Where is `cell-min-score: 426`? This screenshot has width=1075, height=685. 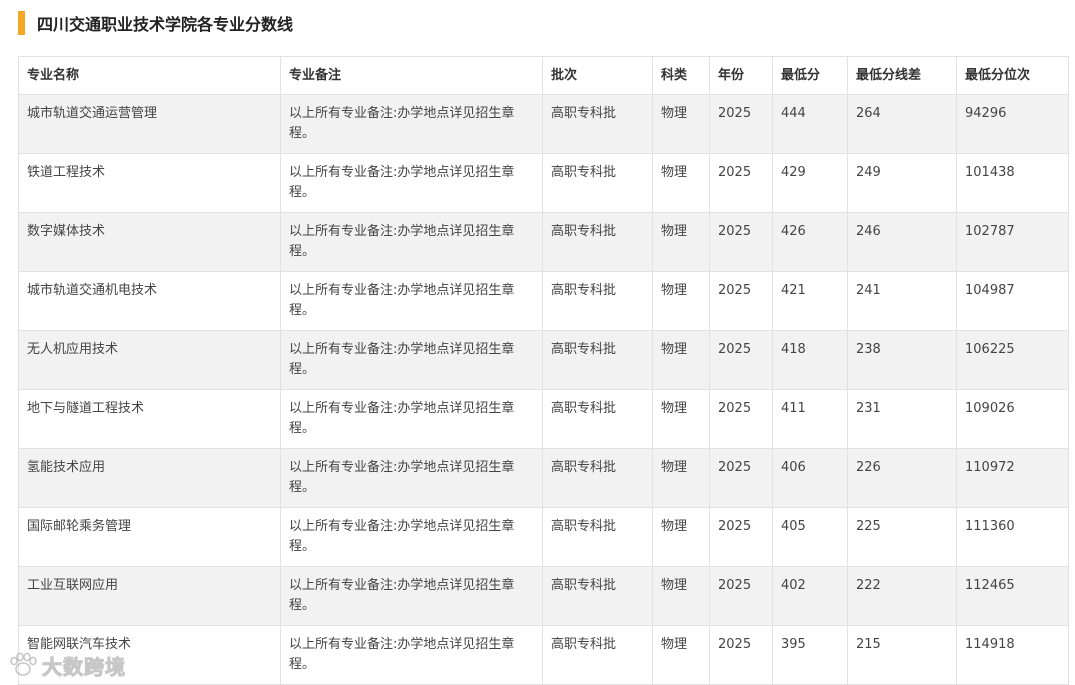
cell-min-score: 426 is located at coordinates (810, 242).